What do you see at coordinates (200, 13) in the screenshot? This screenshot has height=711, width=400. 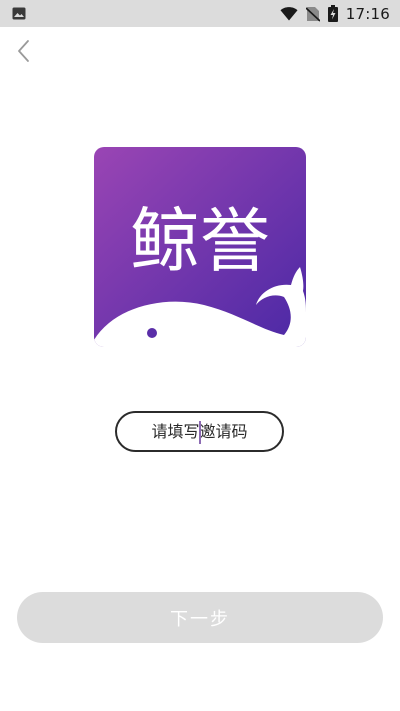 I see `status-bar: 17:16` at bounding box center [200, 13].